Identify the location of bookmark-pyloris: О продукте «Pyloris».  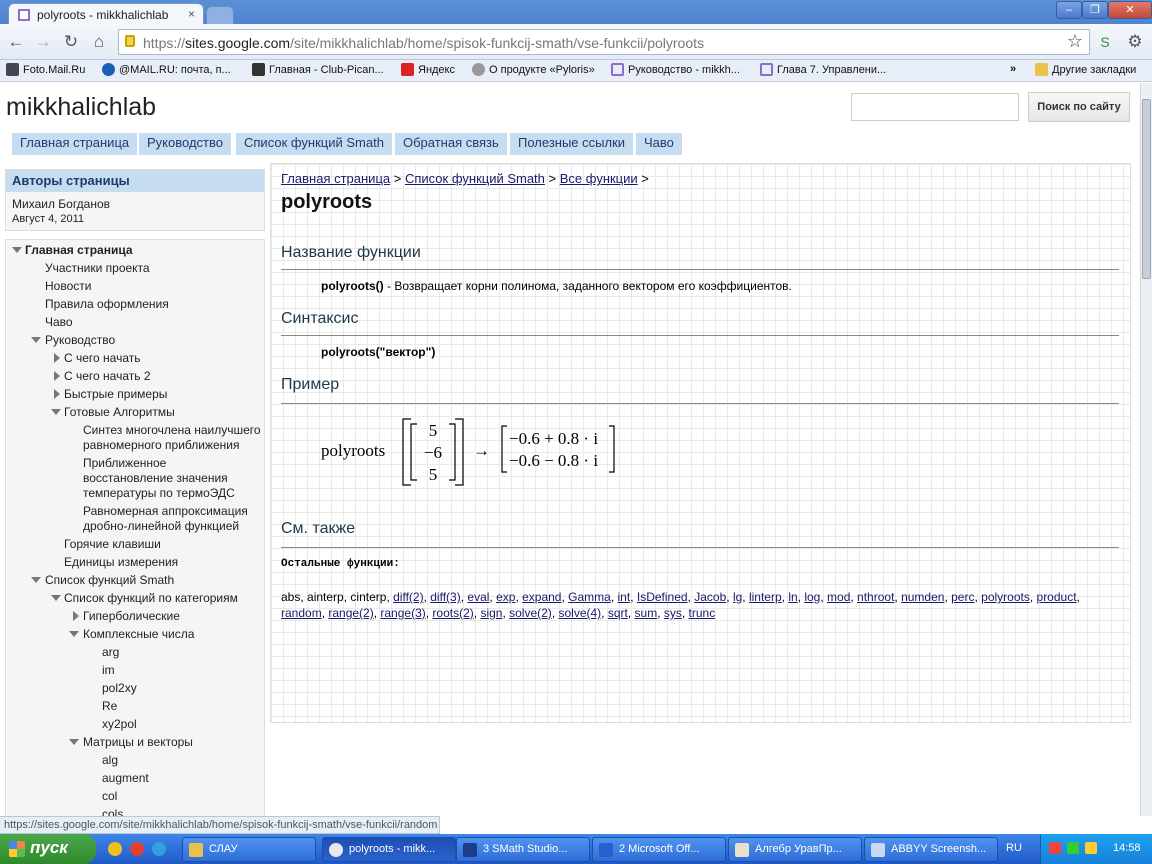
(533, 69).